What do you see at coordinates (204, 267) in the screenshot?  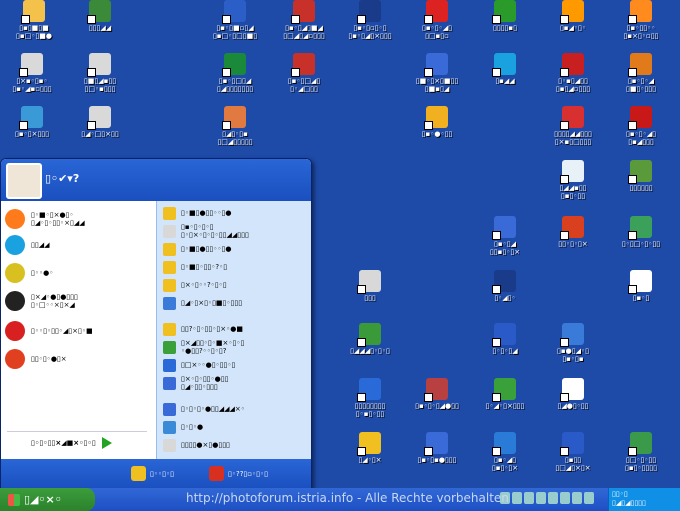 I see `places-label: ▯◦■▯◦▯▯◦?◦▯` at bounding box center [204, 267].